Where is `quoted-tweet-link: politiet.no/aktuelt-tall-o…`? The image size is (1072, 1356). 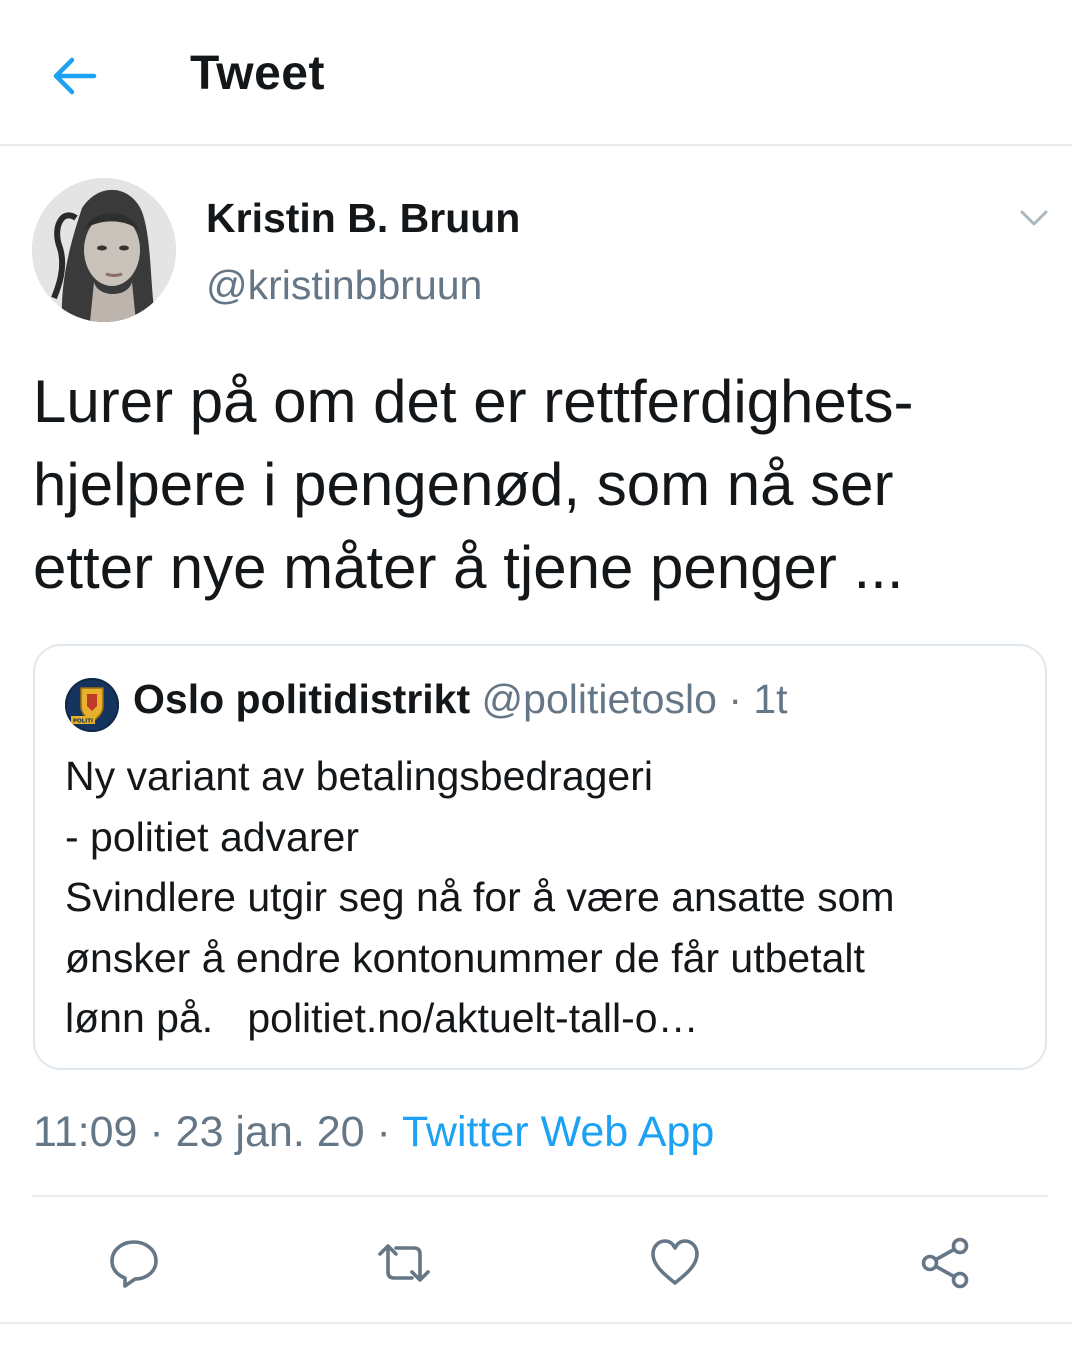 quoted-tweet-link: politiet.no/aktuelt-tall-o… is located at coordinates (472, 1018).